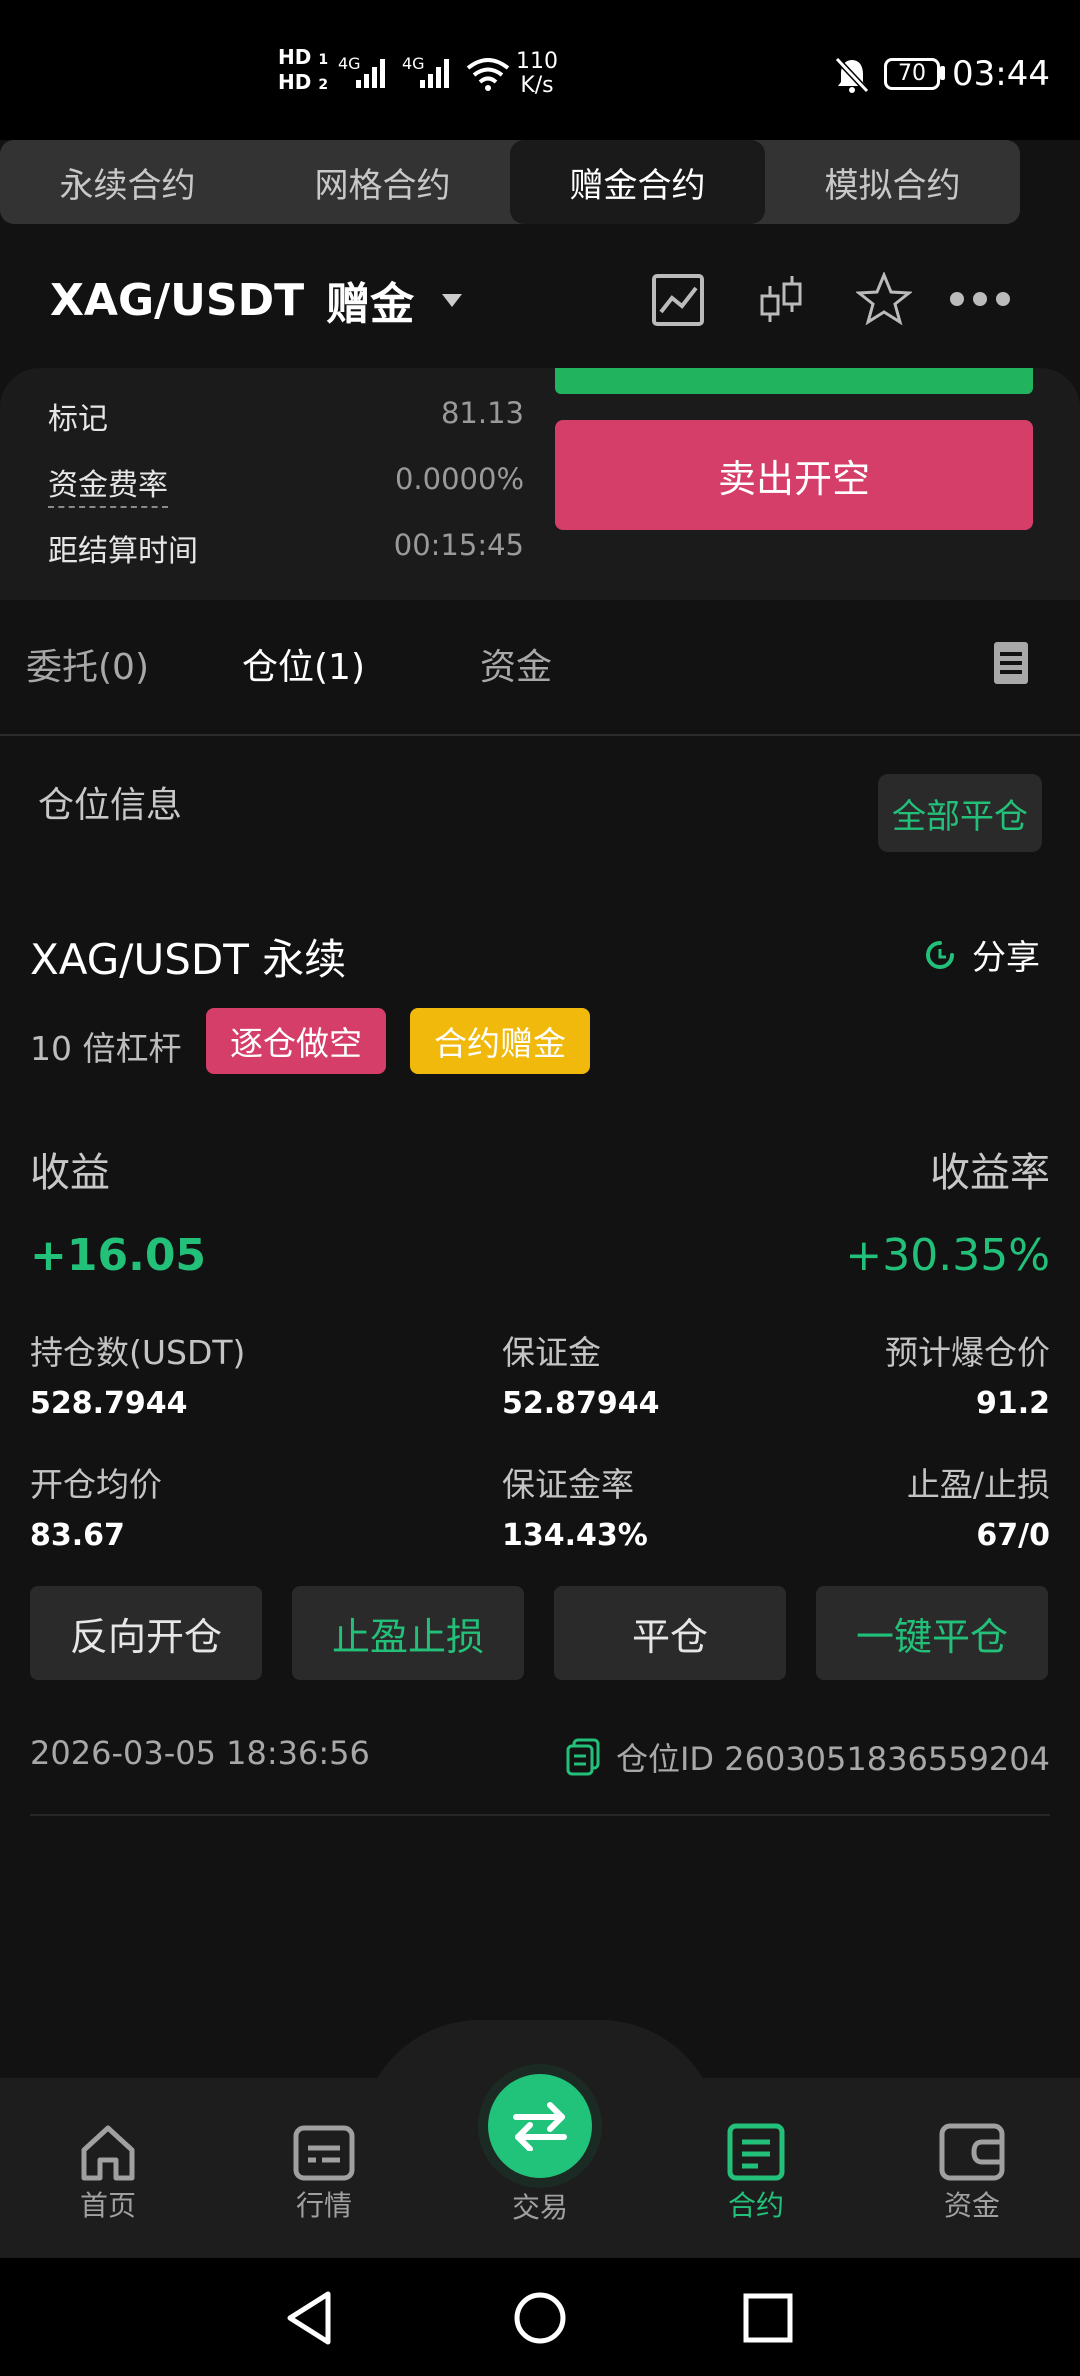  Describe the element at coordinates (932, 1633) in the screenshot. I see `one-click-close-button: 一键平仓` at that location.